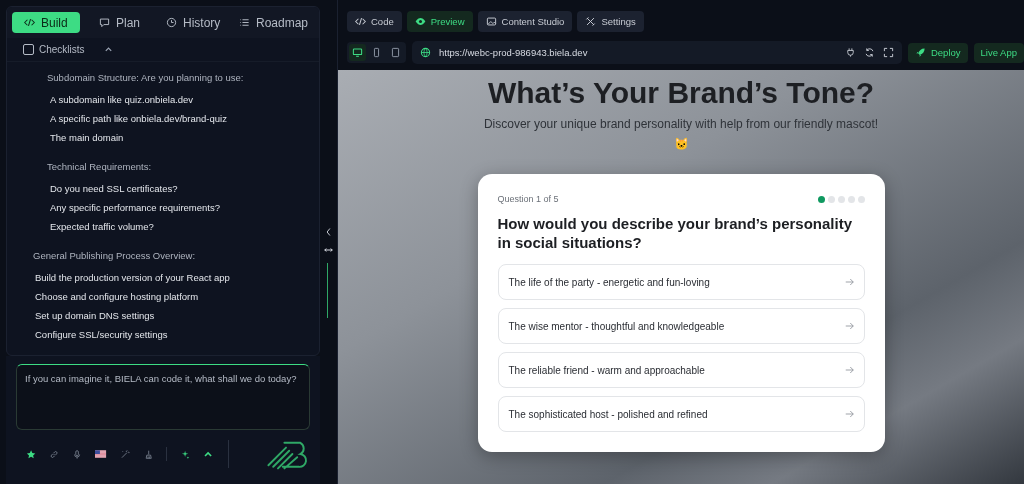 The height and width of the screenshot is (484, 1024). I want to click on eye-icon, so click(420, 21).